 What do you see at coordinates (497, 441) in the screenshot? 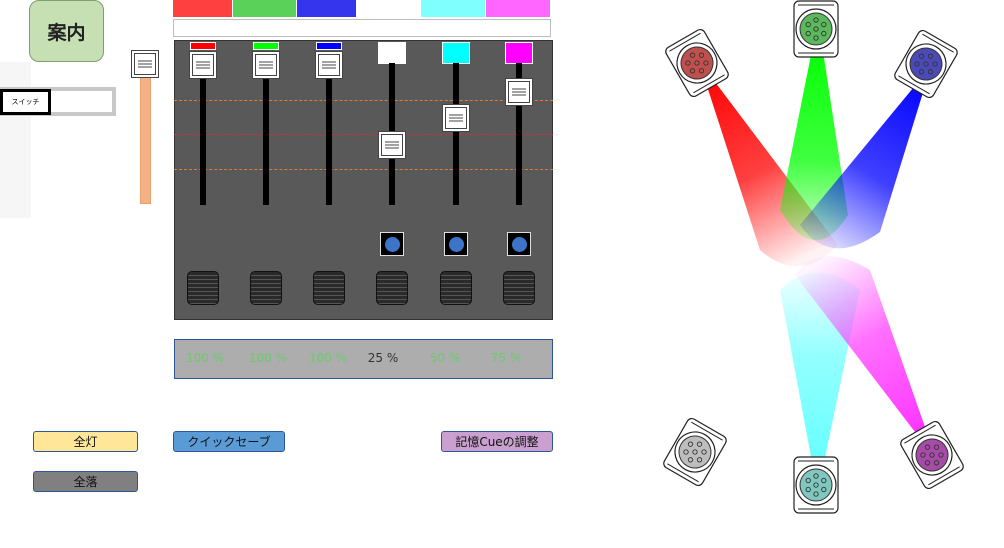
I see `cue-adjust-button: 記憶Cueの調整` at bounding box center [497, 441].